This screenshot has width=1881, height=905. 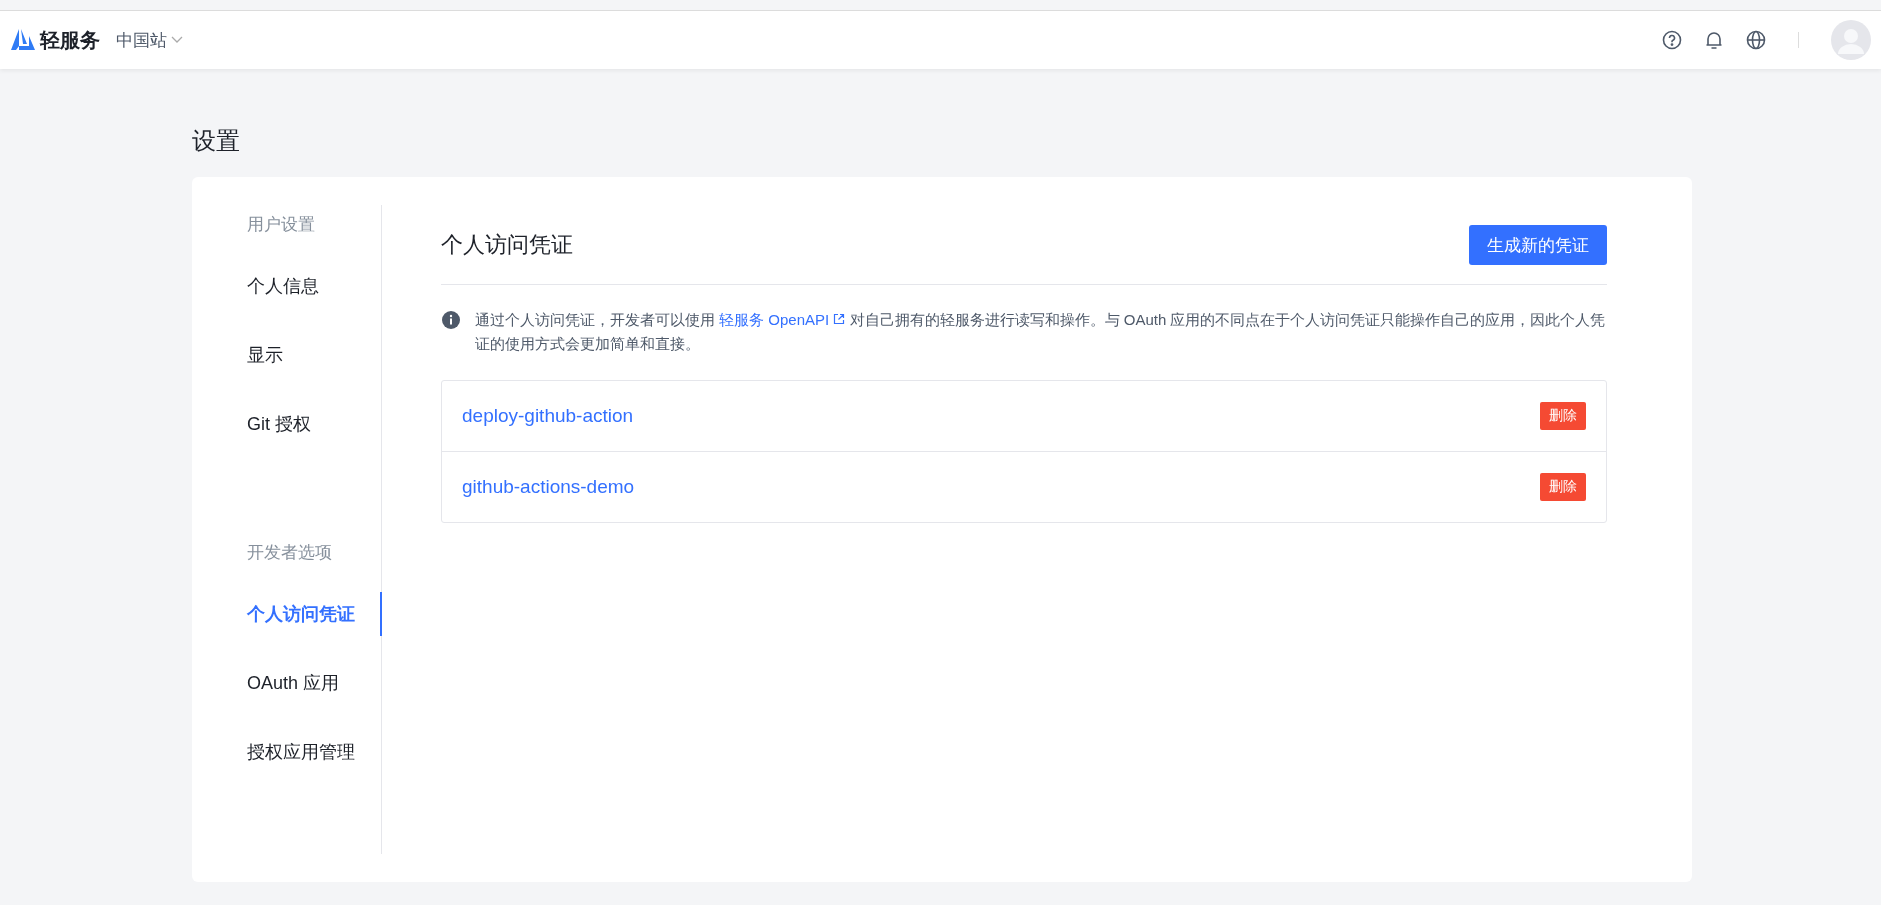 I want to click on sidebar-heading: 开发者选项, so click(x=289, y=553).